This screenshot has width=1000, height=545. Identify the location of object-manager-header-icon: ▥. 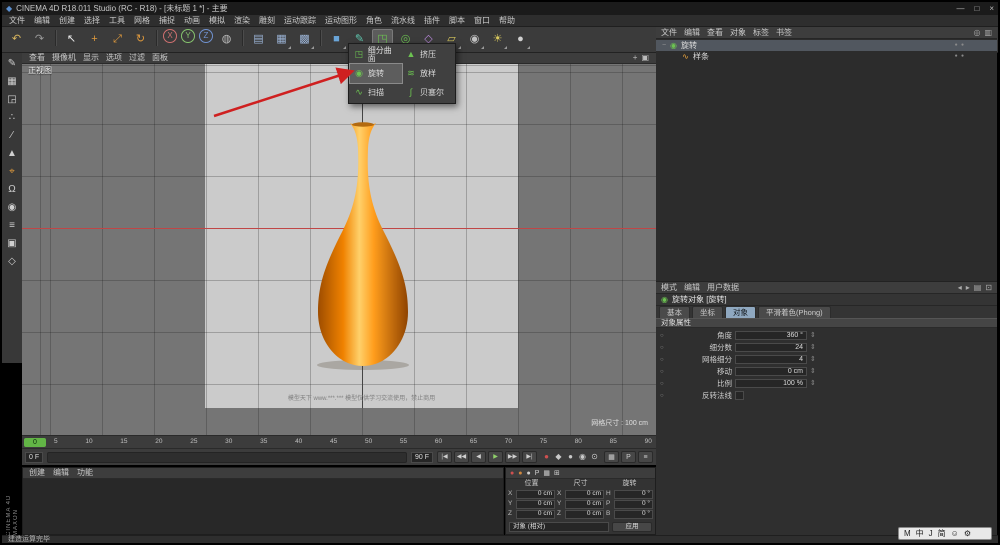
(988, 32).